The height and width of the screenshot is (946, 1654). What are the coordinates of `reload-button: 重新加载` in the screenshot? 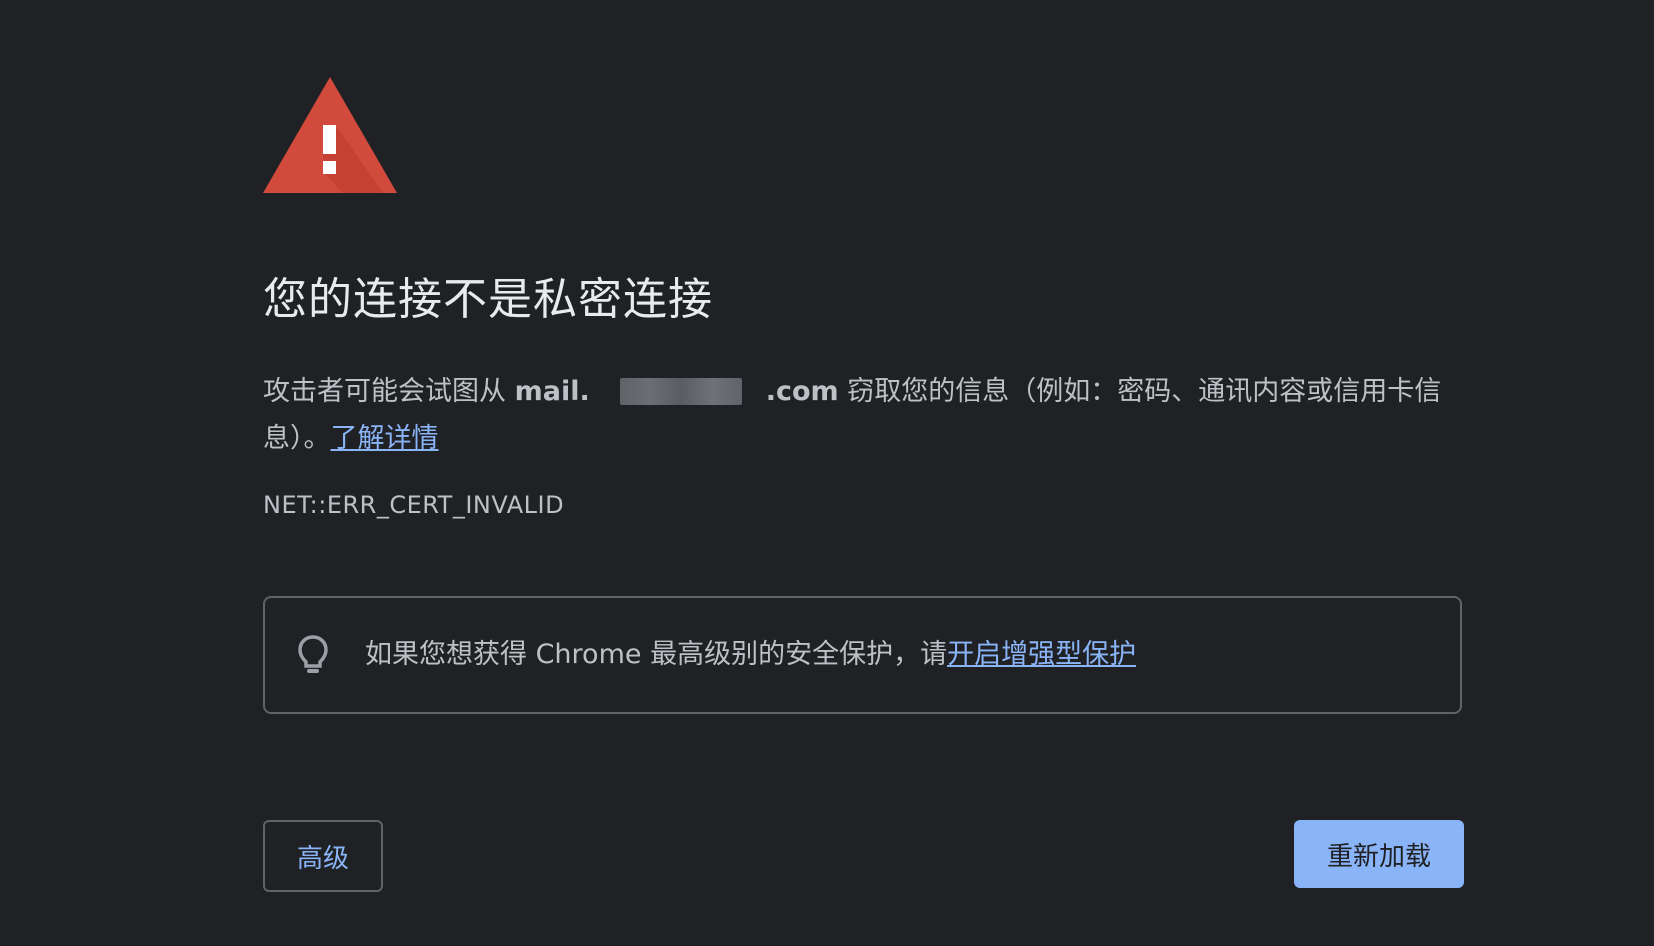 It's located at (1379, 854).